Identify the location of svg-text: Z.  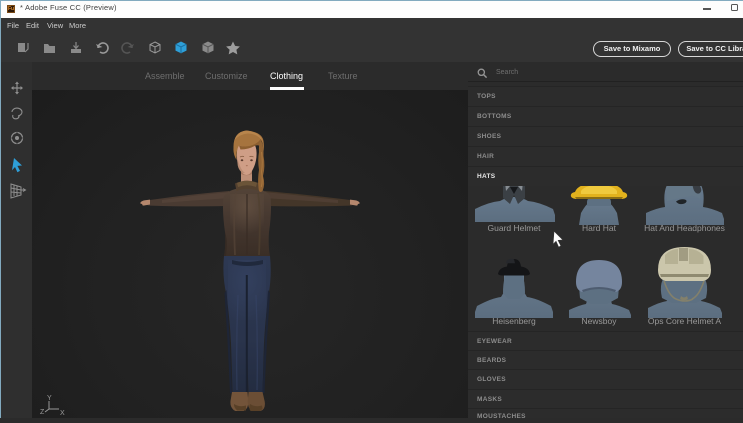
(42, 412).